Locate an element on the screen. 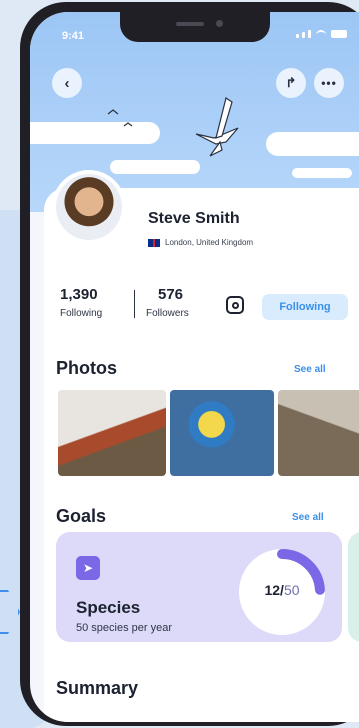 This screenshot has width=359, height=728. goal-subtitle: 50 species per year is located at coordinates (124, 628).